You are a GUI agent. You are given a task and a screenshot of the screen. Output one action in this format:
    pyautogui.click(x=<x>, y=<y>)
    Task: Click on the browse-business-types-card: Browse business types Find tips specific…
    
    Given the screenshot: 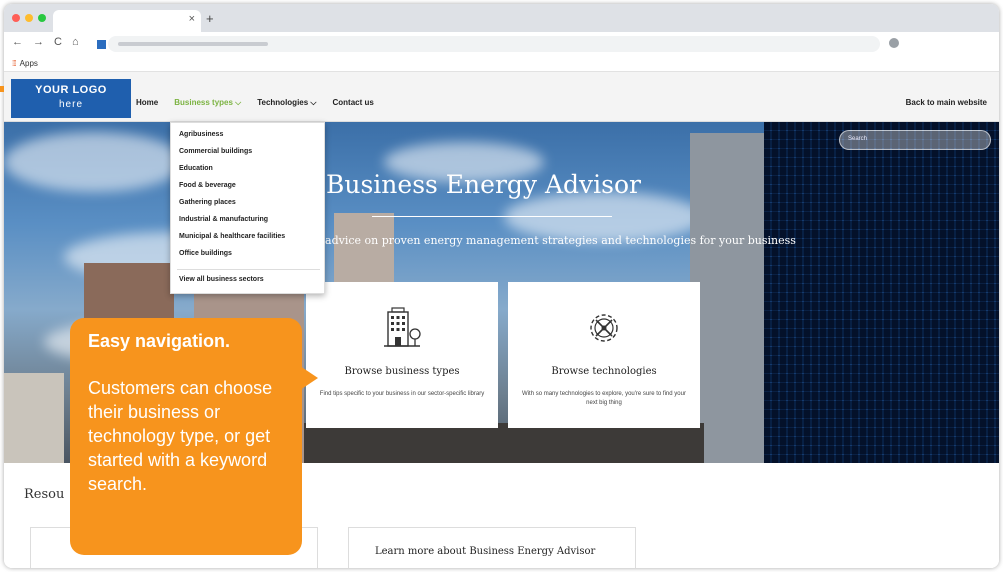 What is the action you would take?
    pyautogui.click(x=402, y=355)
    